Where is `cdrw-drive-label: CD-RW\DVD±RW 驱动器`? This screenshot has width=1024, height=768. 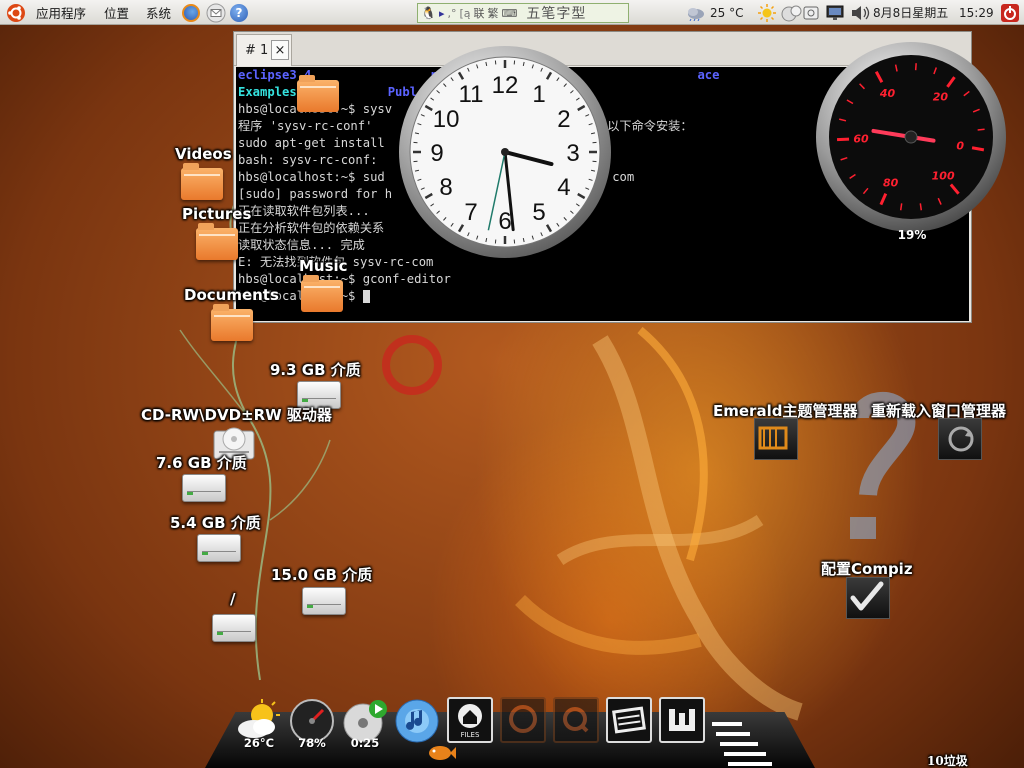
cdrw-drive-label: CD-RW\DVD±RW 驱动器 is located at coordinates (236, 414).